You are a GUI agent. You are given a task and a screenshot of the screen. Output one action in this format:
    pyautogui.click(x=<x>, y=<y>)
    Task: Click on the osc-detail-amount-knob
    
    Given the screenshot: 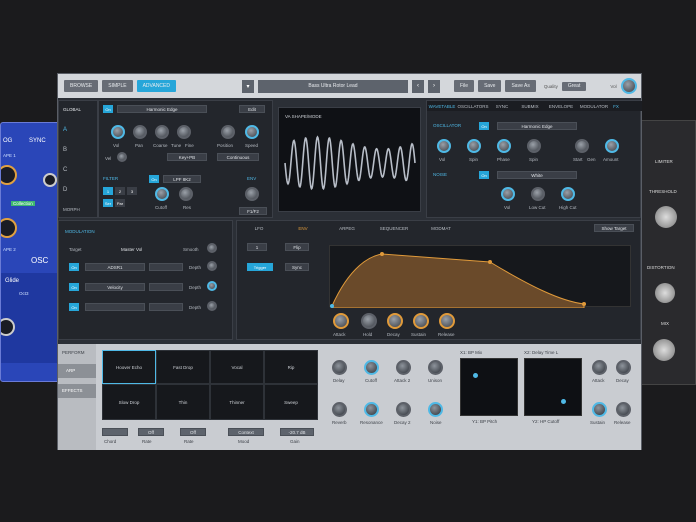 What is the action you would take?
    pyautogui.click(x=612, y=146)
    